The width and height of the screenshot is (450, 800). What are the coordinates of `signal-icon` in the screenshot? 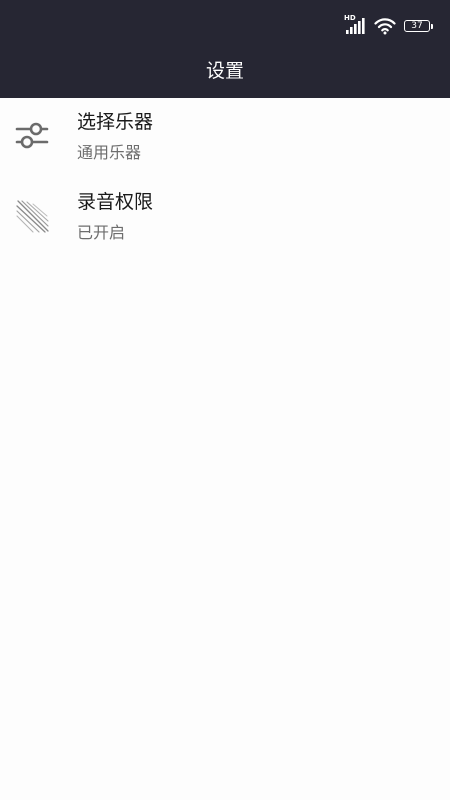 It's located at (355, 26).